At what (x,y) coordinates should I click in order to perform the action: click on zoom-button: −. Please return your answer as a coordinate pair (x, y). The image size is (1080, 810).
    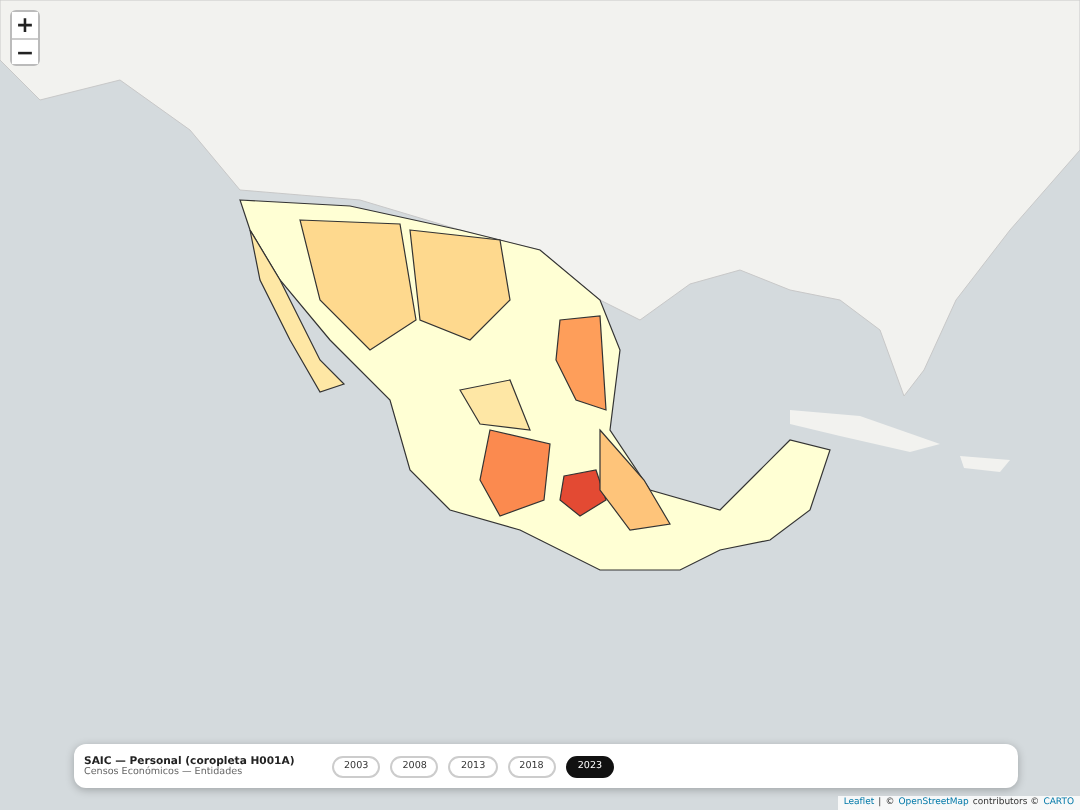
    Looking at the image, I should click on (25, 51).